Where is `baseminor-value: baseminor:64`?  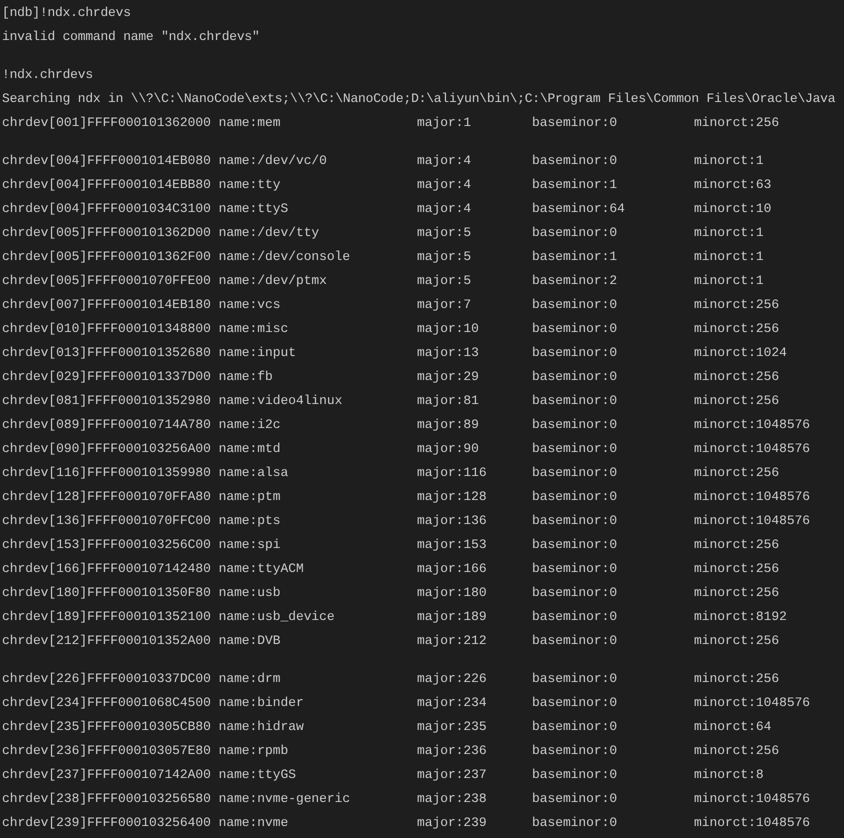
baseminor-value: baseminor:64 is located at coordinates (578, 208).